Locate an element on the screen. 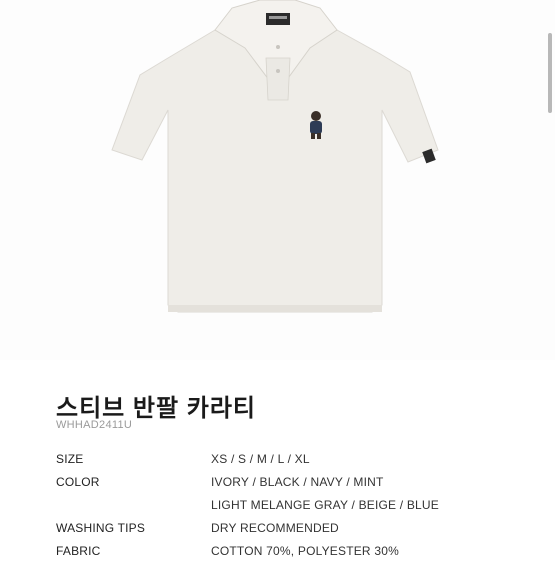 The width and height of the screenshot is (555, 563). spec-row-color: COLOR IVORY / BLACK / NAVY / MINT is located at coordinates (291, 482).